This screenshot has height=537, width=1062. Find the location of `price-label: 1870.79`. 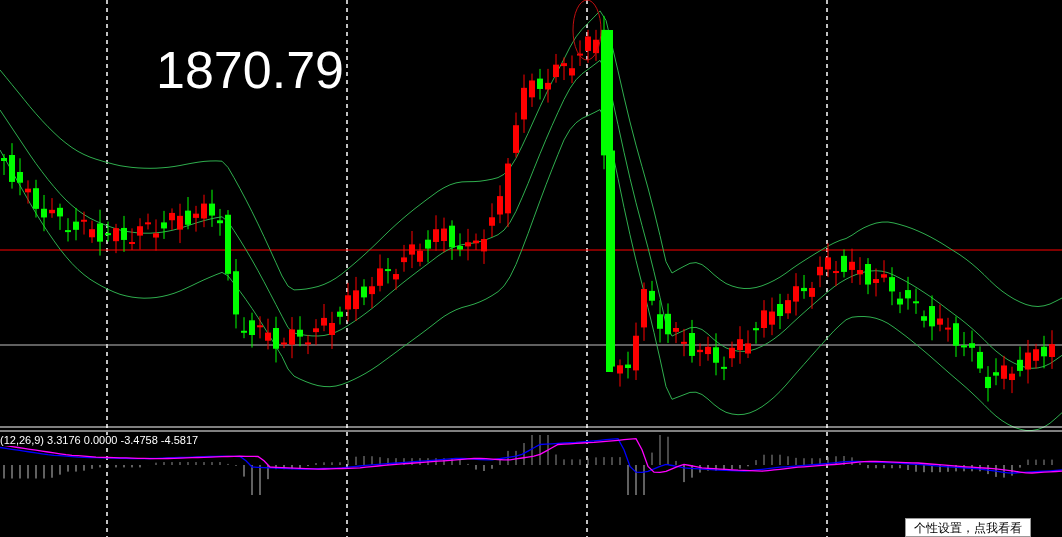

price-label: 1870.79 is located at coordinates (250, 70).